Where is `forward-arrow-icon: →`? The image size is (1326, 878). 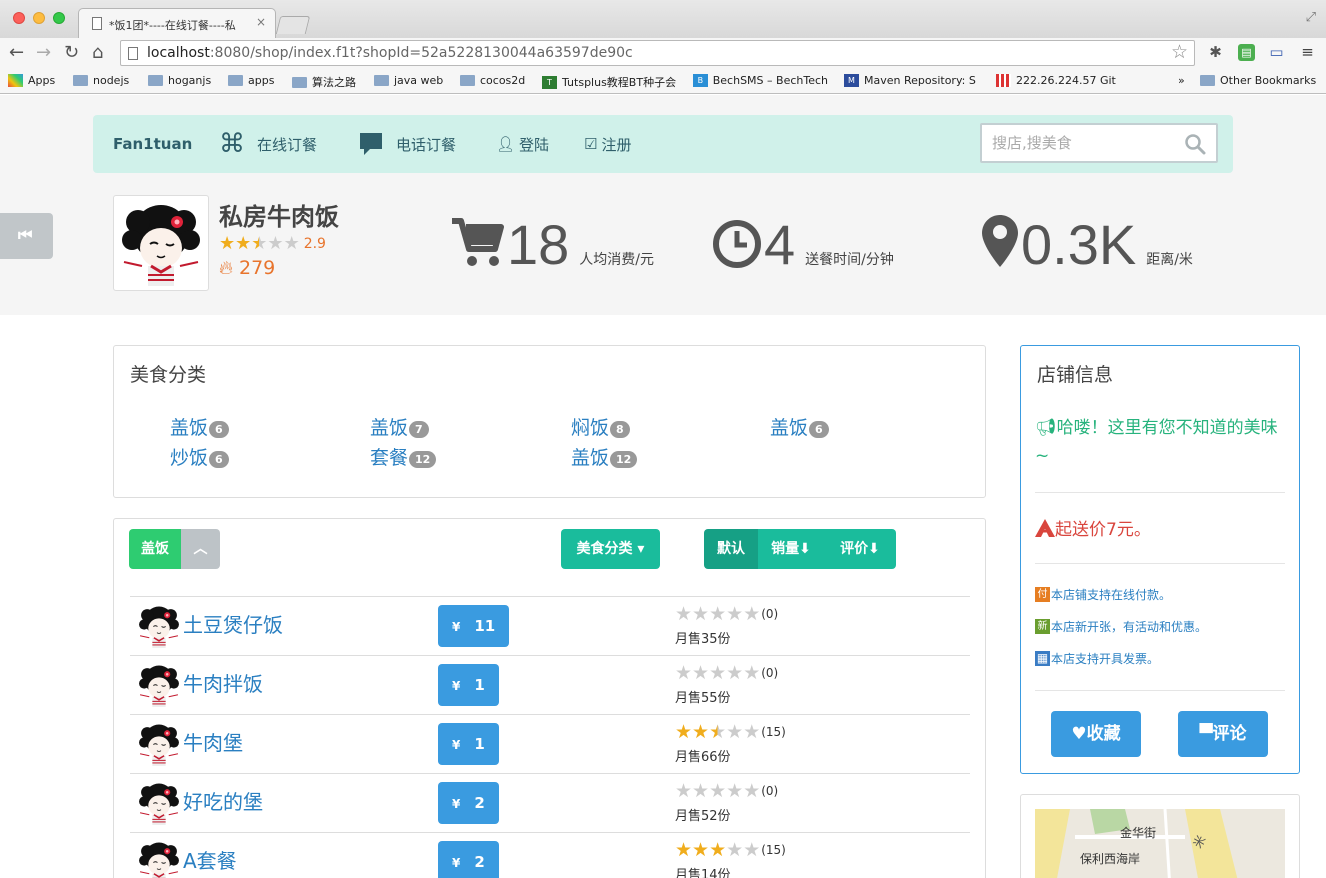 forward-arrow-icon: → is located at coordinates (43, 53).